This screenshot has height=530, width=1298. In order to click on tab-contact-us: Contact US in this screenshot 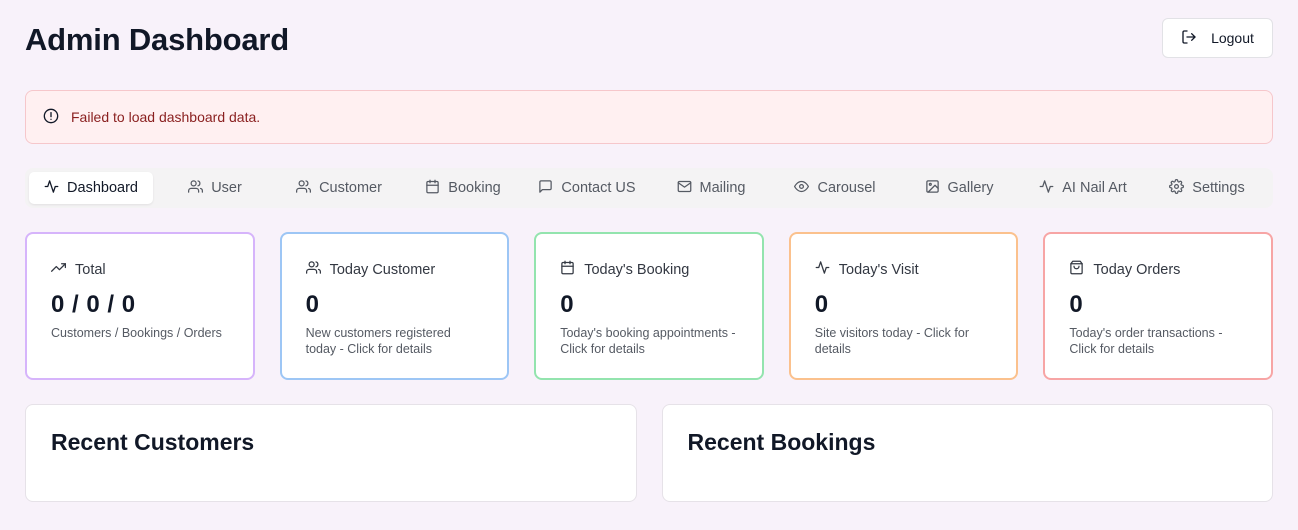, I will do `click(587, 188)`.